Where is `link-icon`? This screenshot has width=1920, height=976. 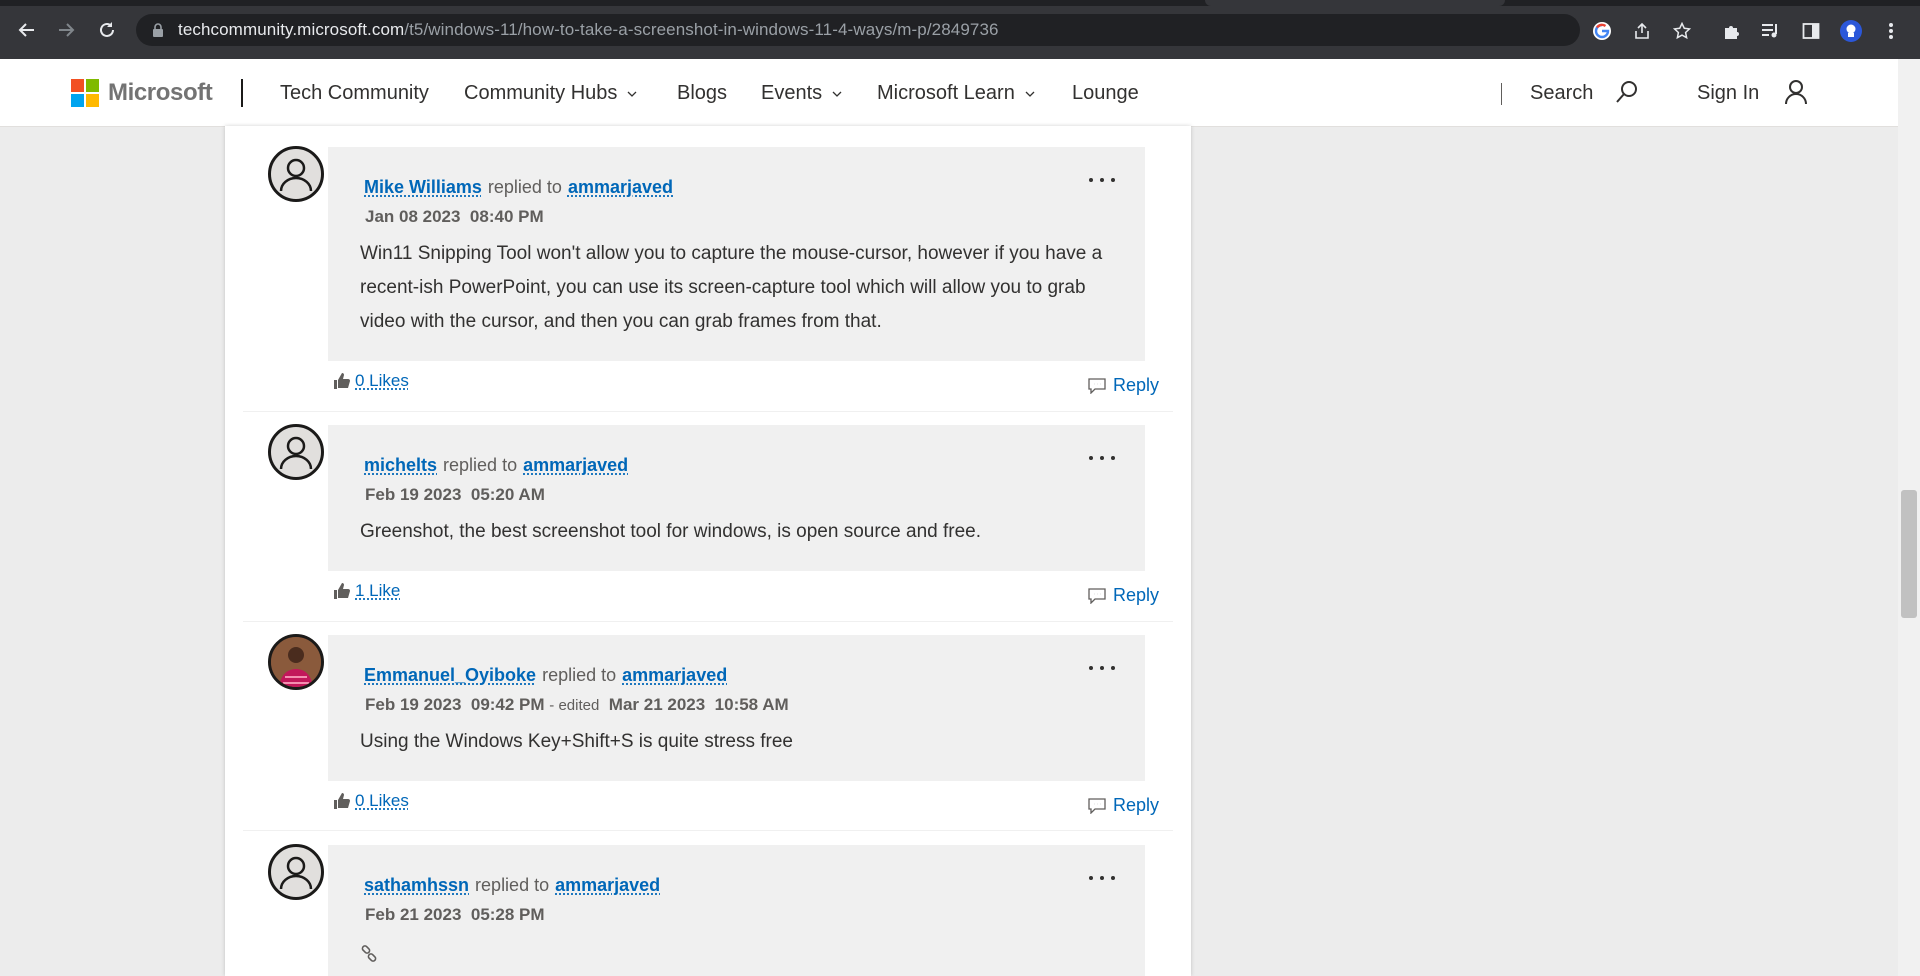 link-icon is located at coordinates (369, 954).